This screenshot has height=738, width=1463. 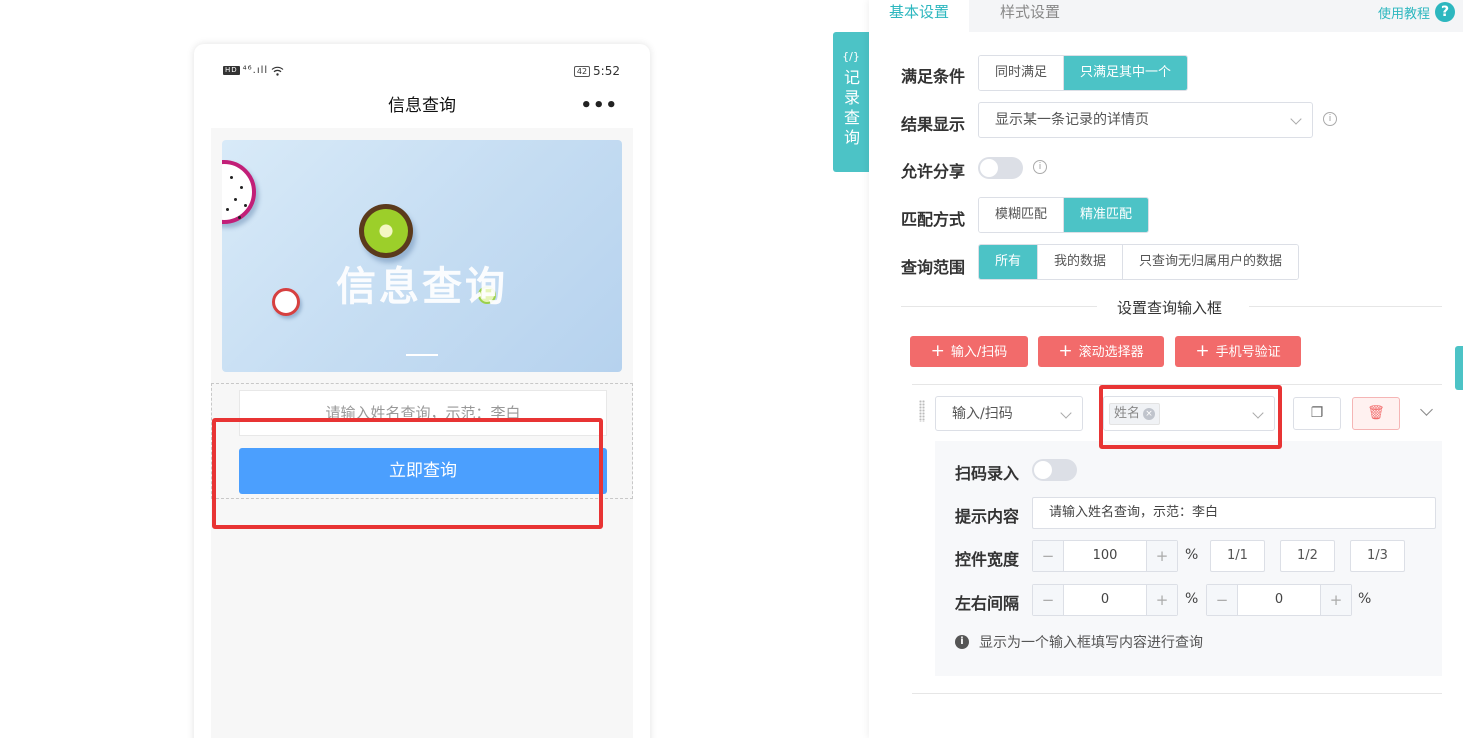 I want to click on battery-time: 42 5:52, so click(x=596, y=71).